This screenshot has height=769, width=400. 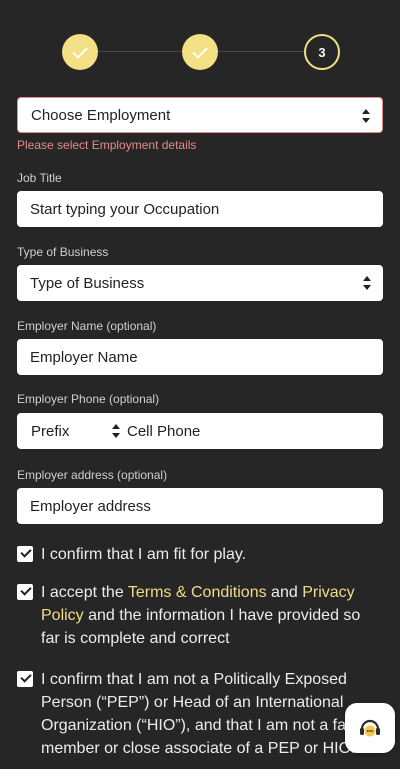 I want to click on fit-for-play-text: I confirm that I am fit for play., so click(x=144, y=554).